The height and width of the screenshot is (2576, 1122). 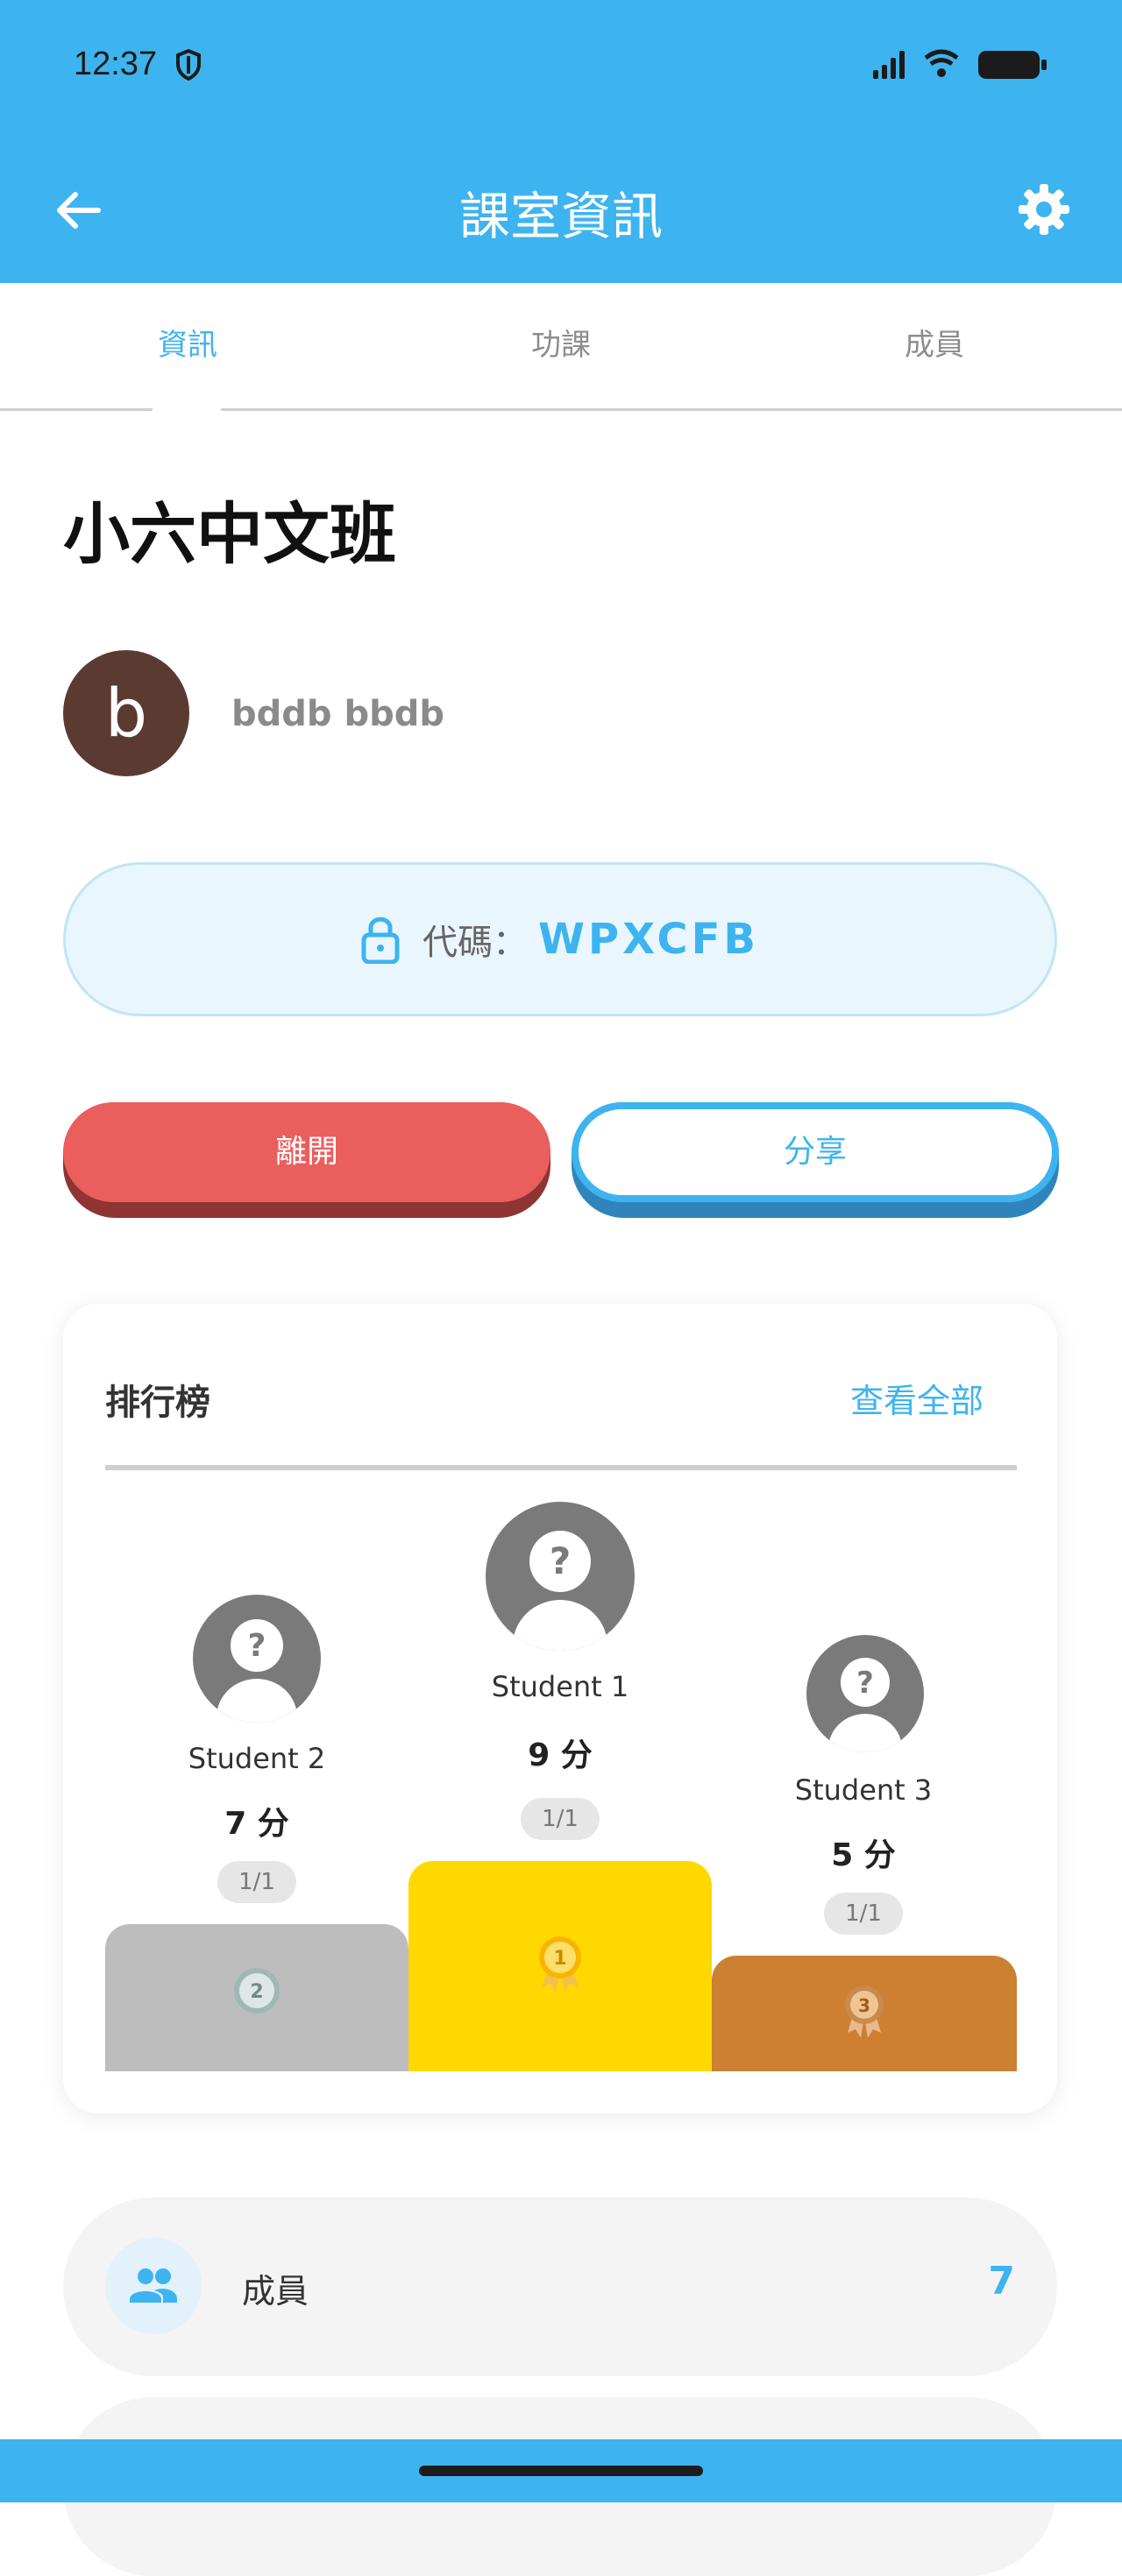 I want to click on active-tab-indicator, so click(x=187, y=408).